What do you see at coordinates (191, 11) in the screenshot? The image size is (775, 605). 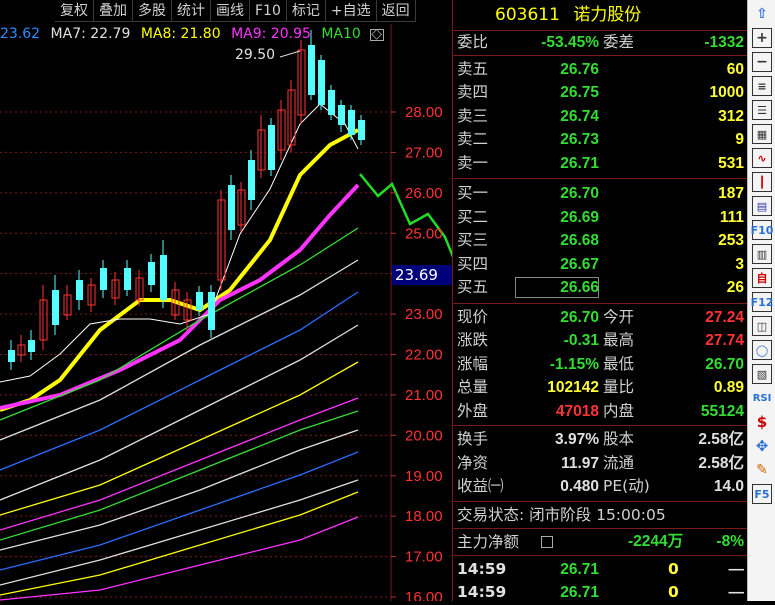 I see `statistics-button: 统计` at bounding box center [191, 11].